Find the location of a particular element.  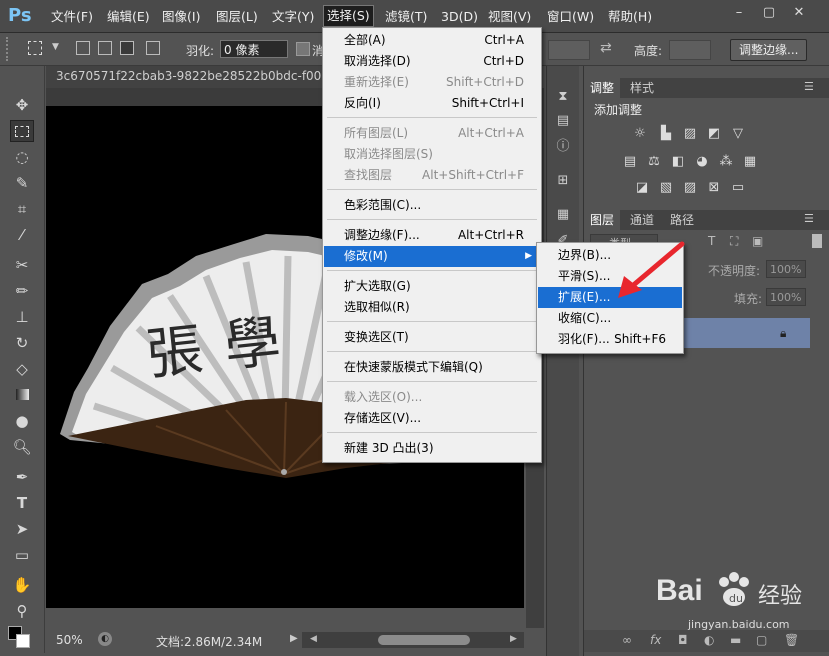

dodge-tool-icon: 🔍︎ is located at coordinates (22, 447).